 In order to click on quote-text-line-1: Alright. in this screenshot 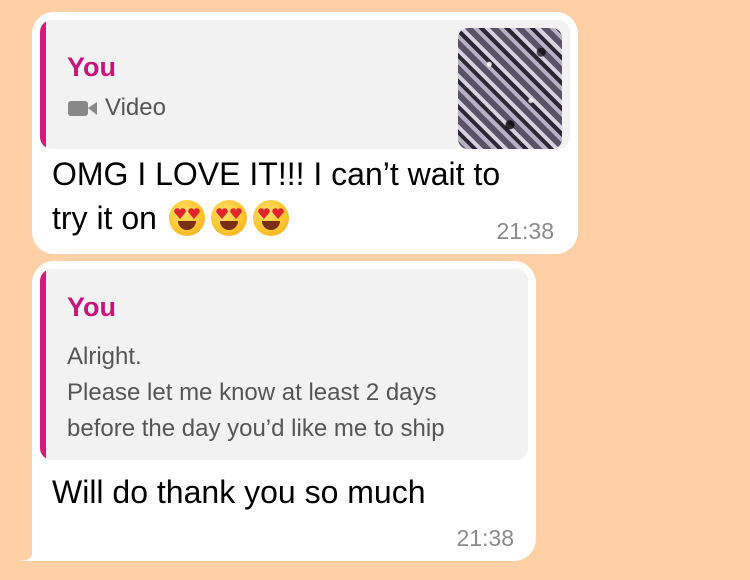, I will do `click(104, 356)`.